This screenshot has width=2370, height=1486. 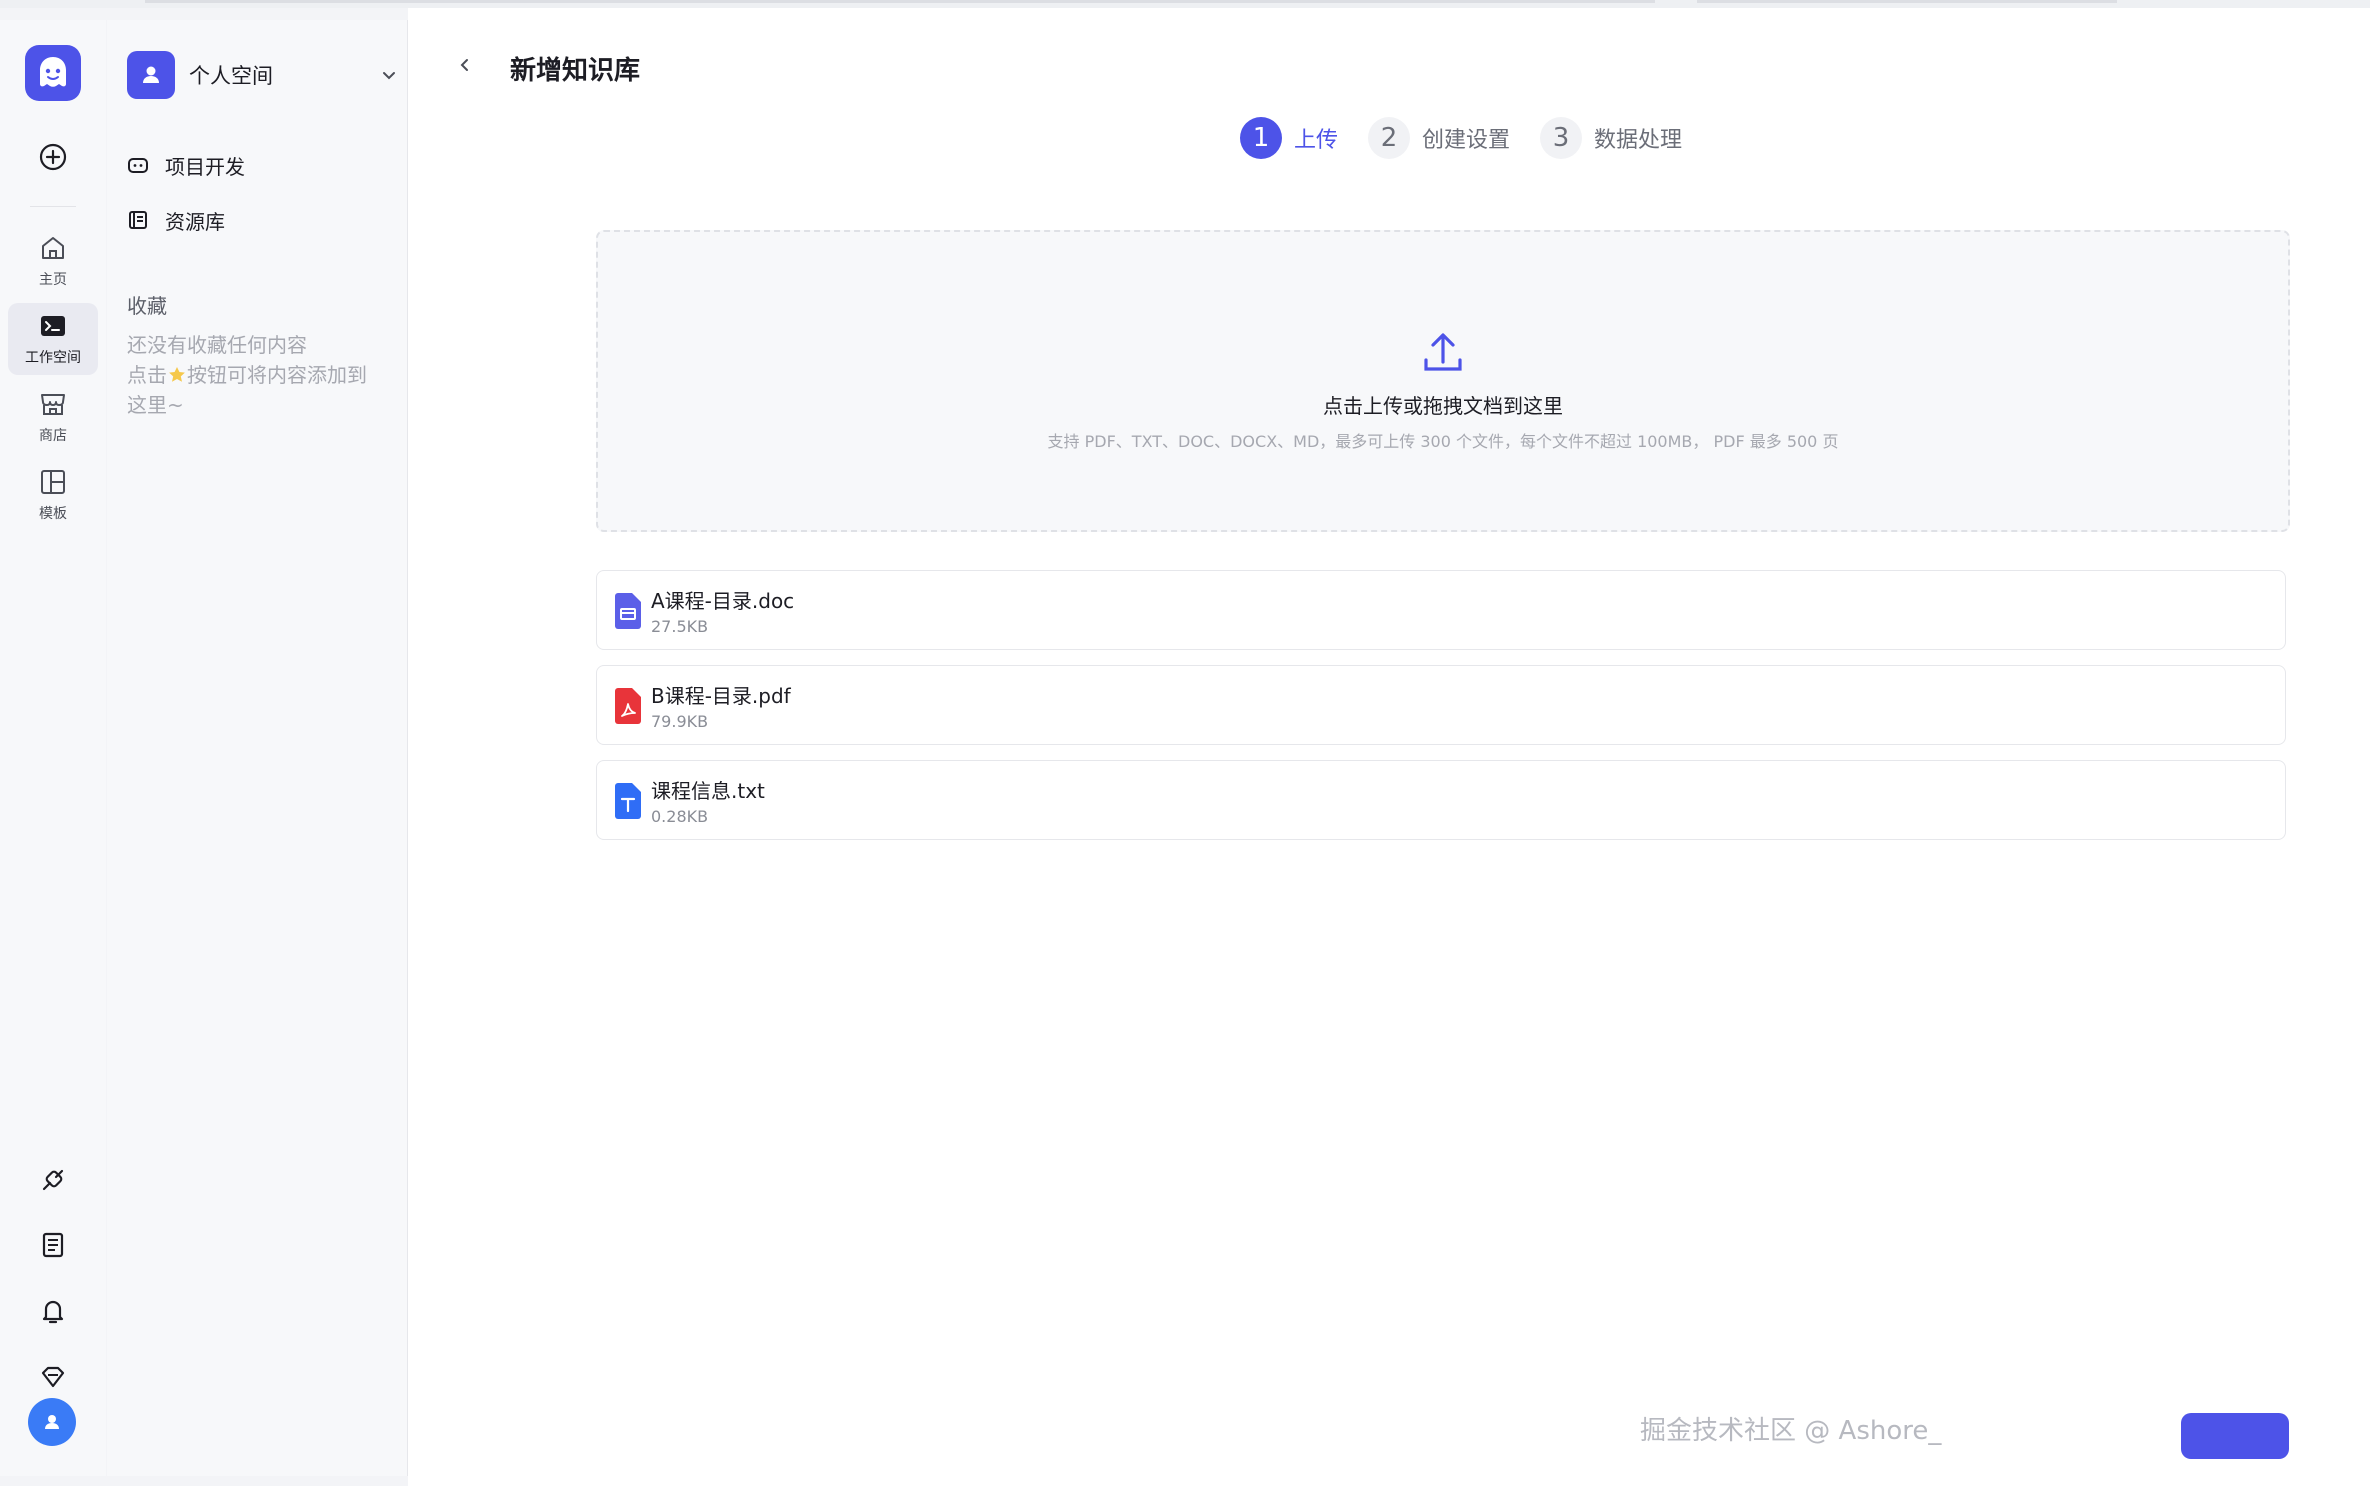 I want to click on step-settings: 2 创建设置, so click(x=1439, y=138).